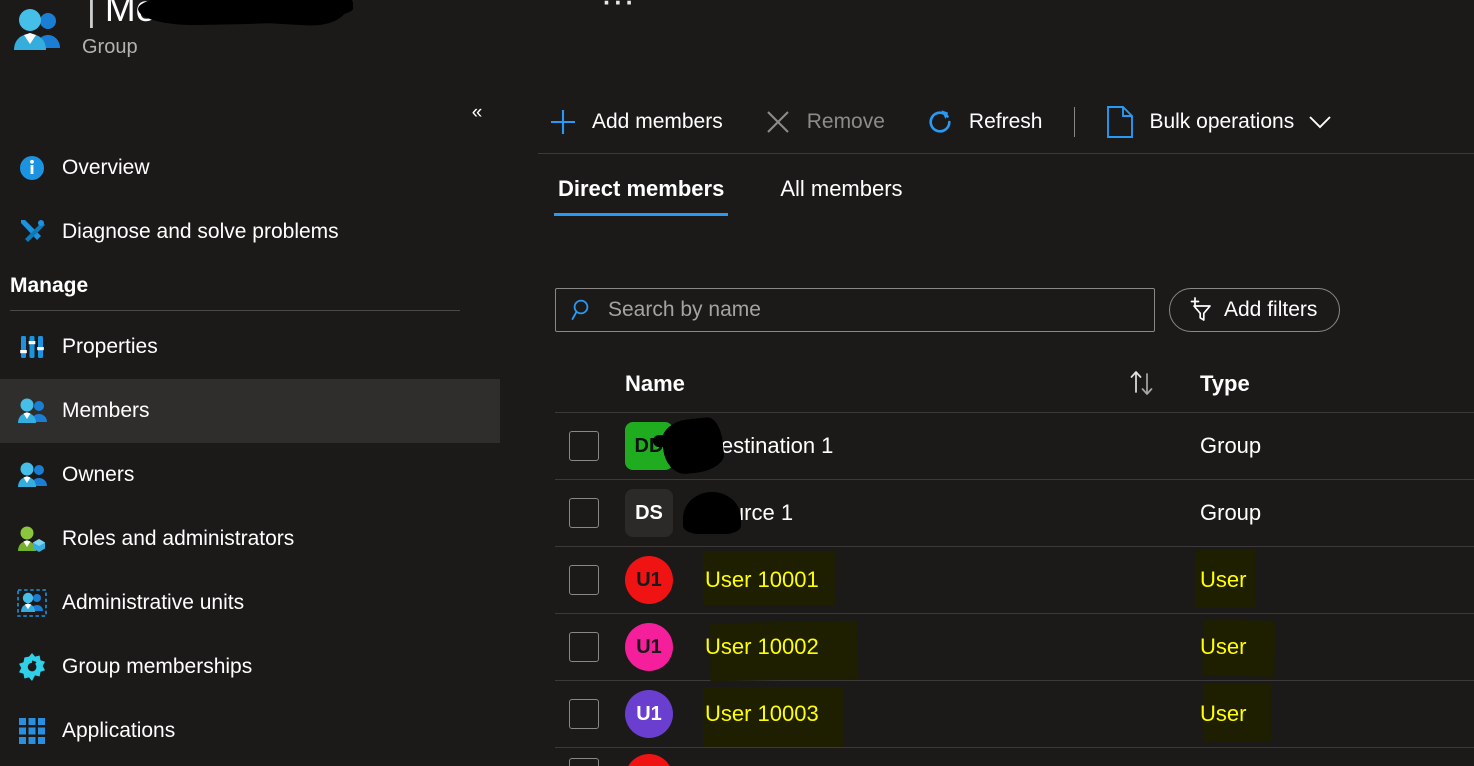 The width and height of the screenshot is (1474, 766). Describe the element at coordinates (1231, 512) in the screenshot. I see `cell-type: Group` at that location.